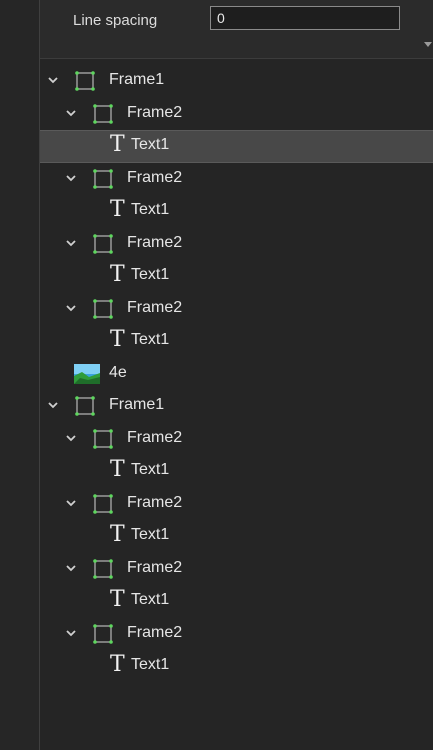  I want to click on scroll-down-arrow-icon, so click(428, 44).